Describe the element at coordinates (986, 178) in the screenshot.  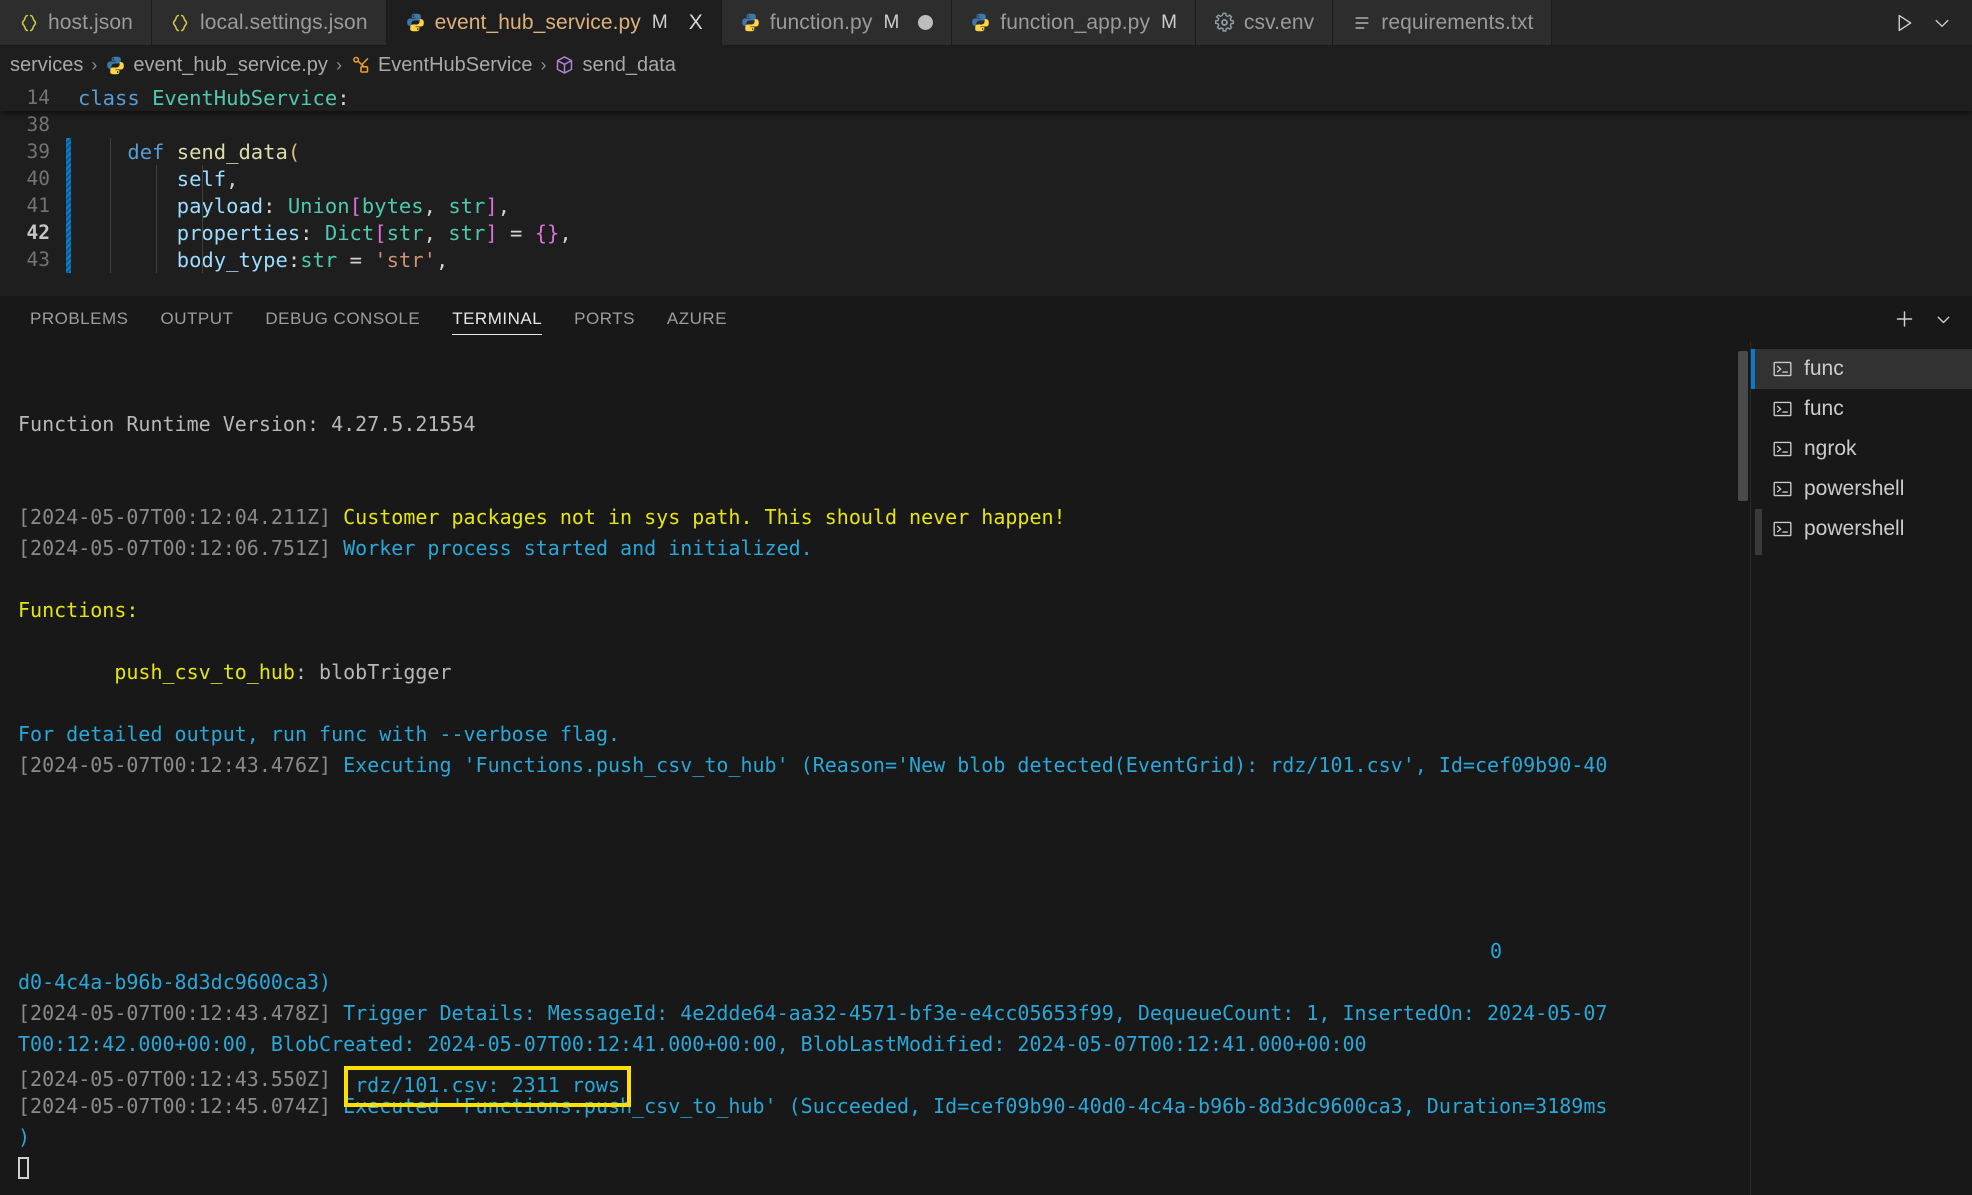
I see `code-line: 40 self,` at that location.